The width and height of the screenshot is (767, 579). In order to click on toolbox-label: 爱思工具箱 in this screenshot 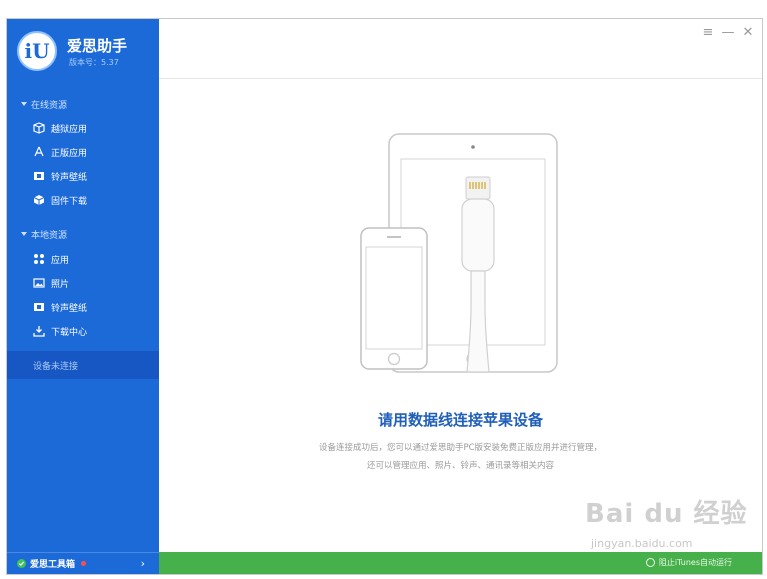, I will do `click(53, 565)`.